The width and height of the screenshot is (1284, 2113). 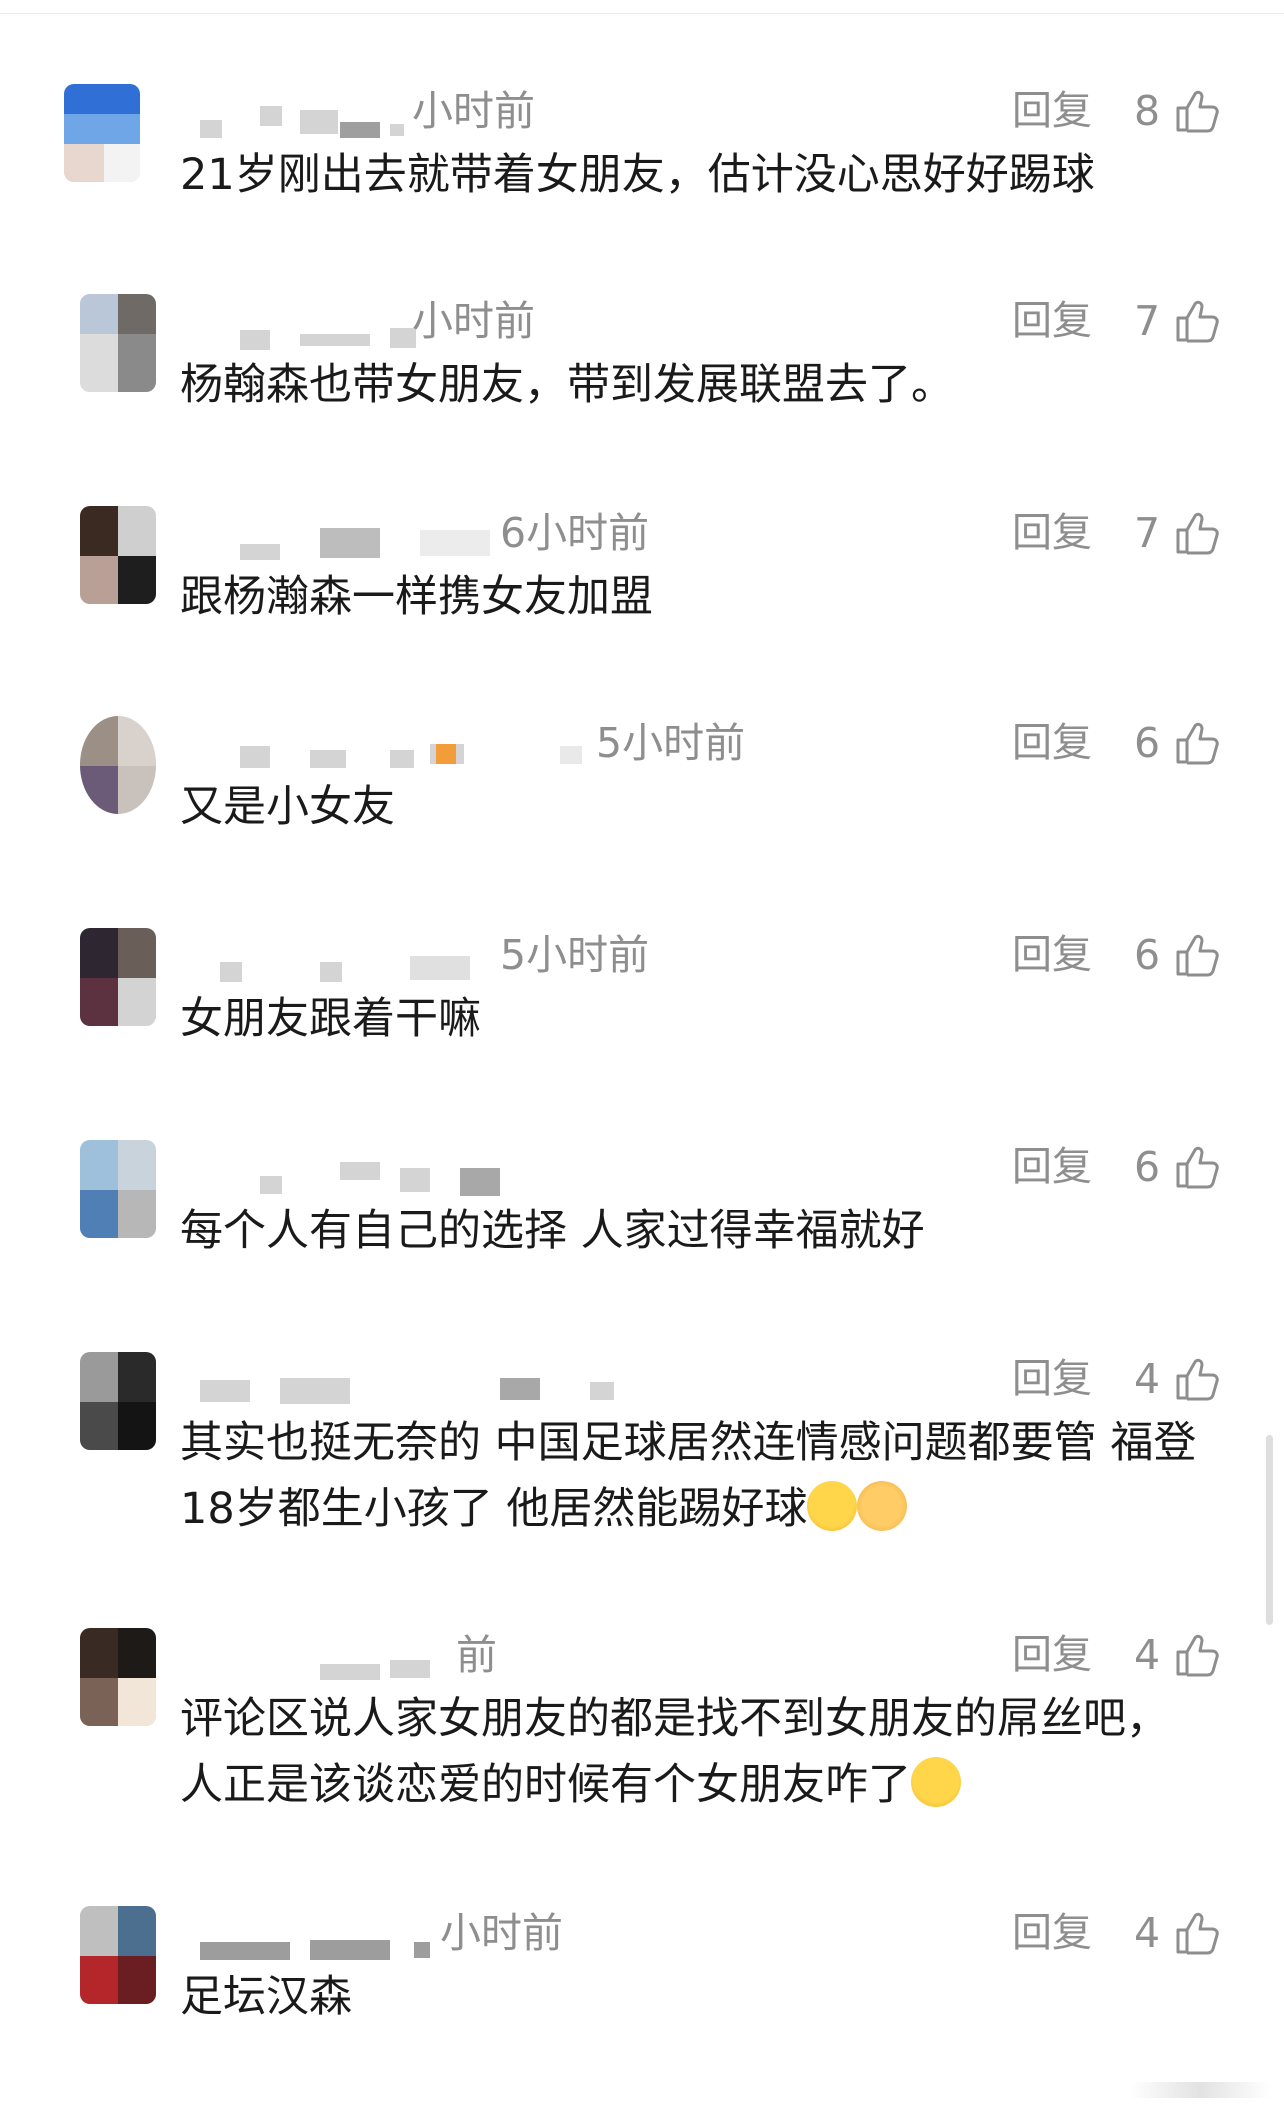 What do you see at coordinates (266, 1997) in the screenshot?
I see `comment-text: 足坛汉森` at bounding box center [266, 1997].